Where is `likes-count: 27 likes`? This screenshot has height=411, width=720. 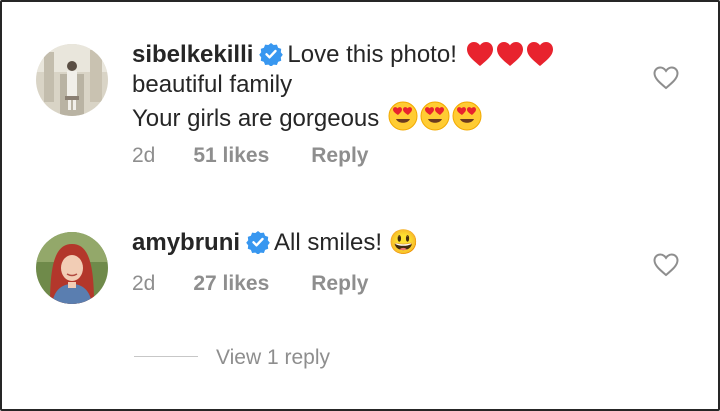 likes-count: 27 likes is located at coordinates (231, 283).